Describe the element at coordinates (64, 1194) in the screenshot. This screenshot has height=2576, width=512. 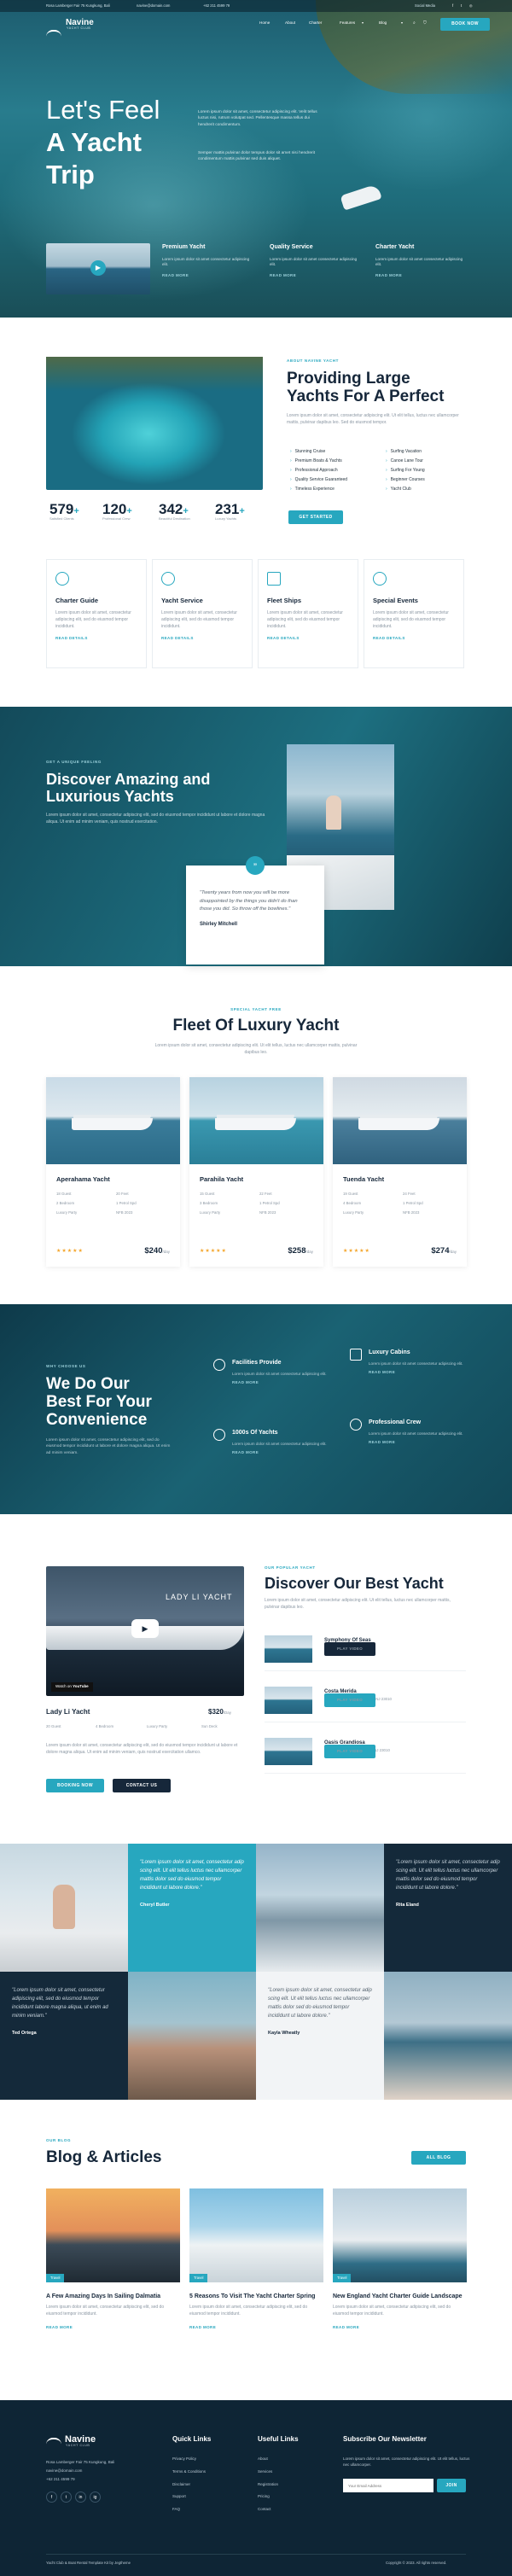
I see `spec-guest: 18 Guest` at that location.